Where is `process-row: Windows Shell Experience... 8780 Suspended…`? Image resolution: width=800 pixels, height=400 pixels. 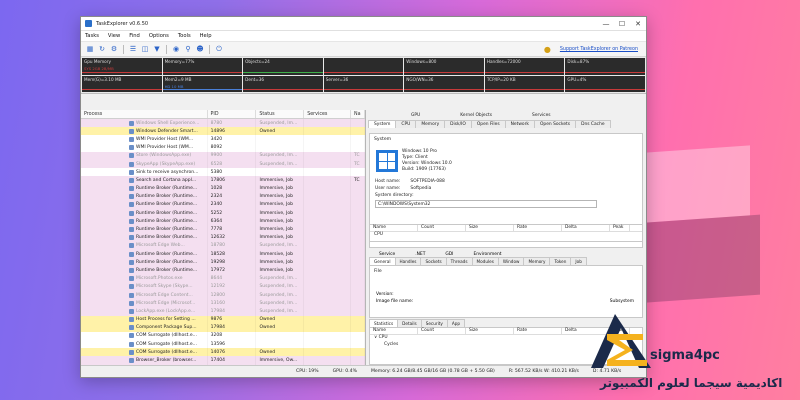
process-row: Windows Shell Experience... 8780 Suspended… is located at coordinates (223, 123).